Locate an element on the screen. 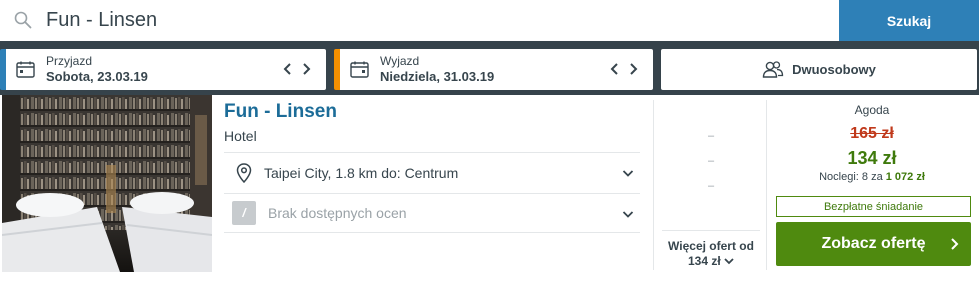  current-price: 134 zł is located at coordinates (872, 158).